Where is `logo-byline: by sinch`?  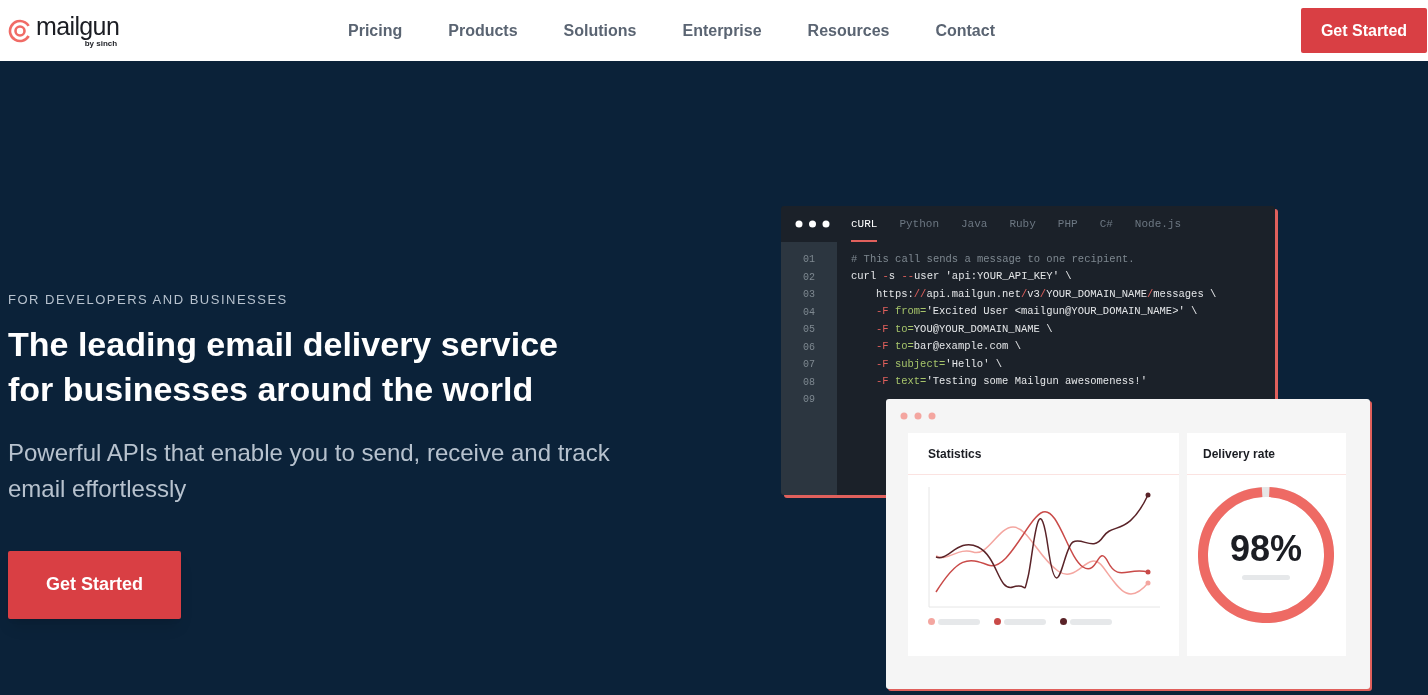 logo-byline: by sinch is located at coordinates (101, 43).